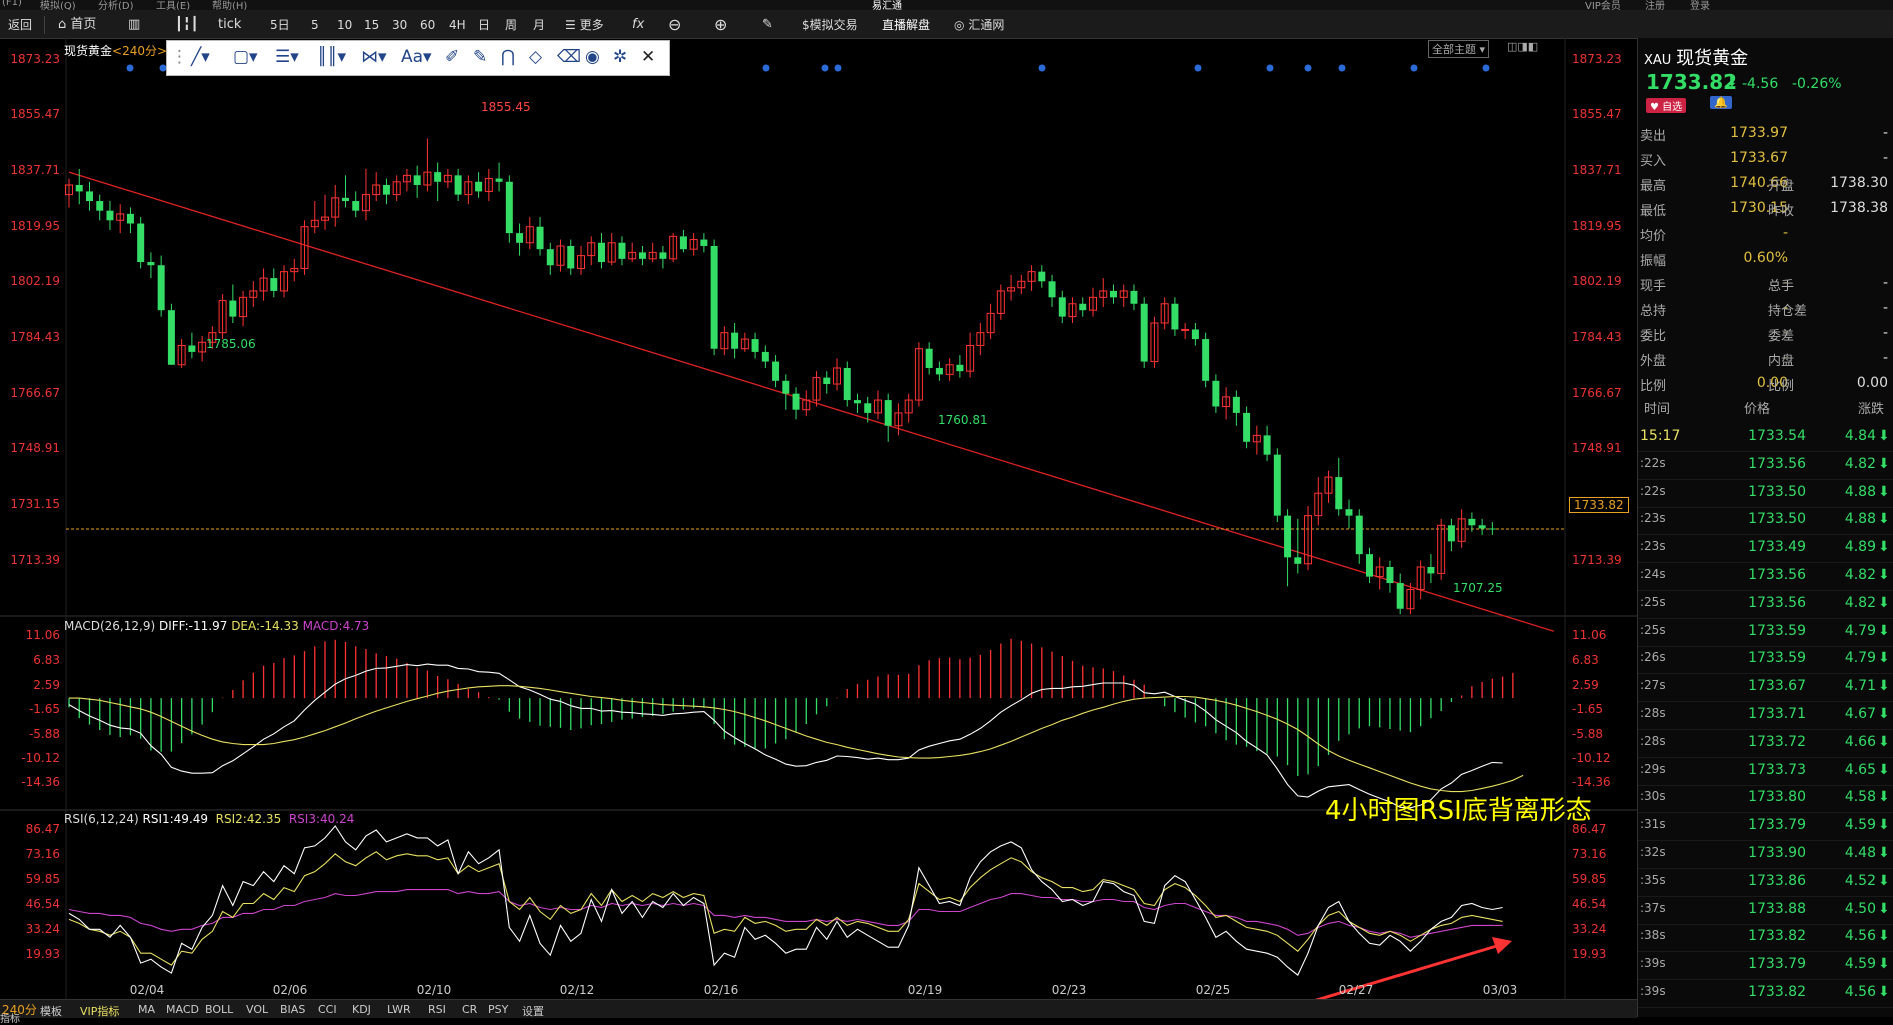 The height and width of the screenshot is (1025, 1893). What do you see at coordinates (315, 25) in the screenshot?
I see `period-5: 5` at bounding box center [315, 25].